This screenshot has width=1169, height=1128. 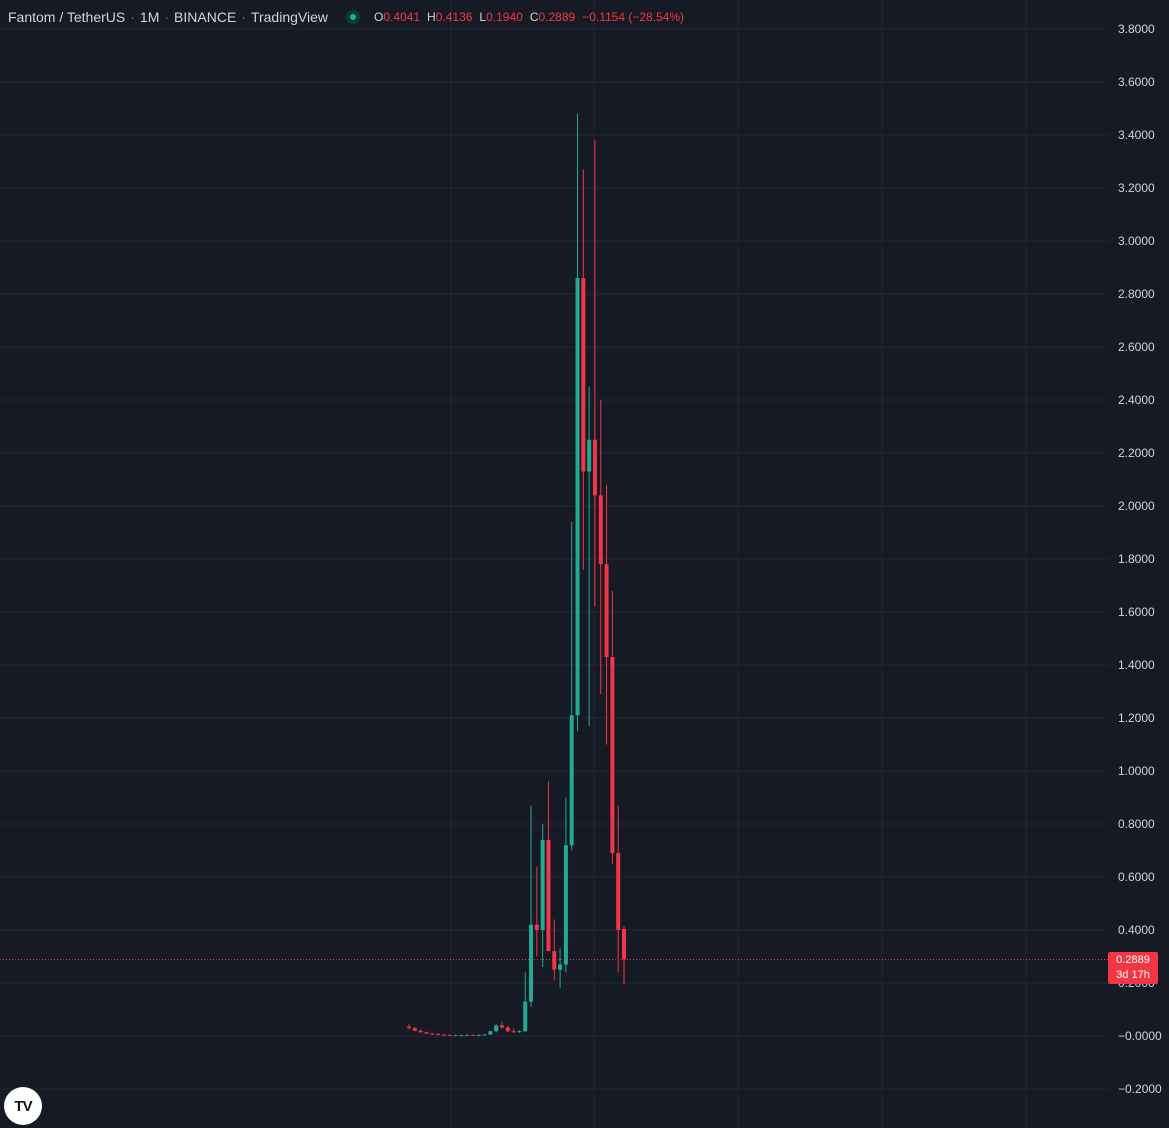 I want to click on price-tick-label: 0.8000, so click(x=1136, y=824).